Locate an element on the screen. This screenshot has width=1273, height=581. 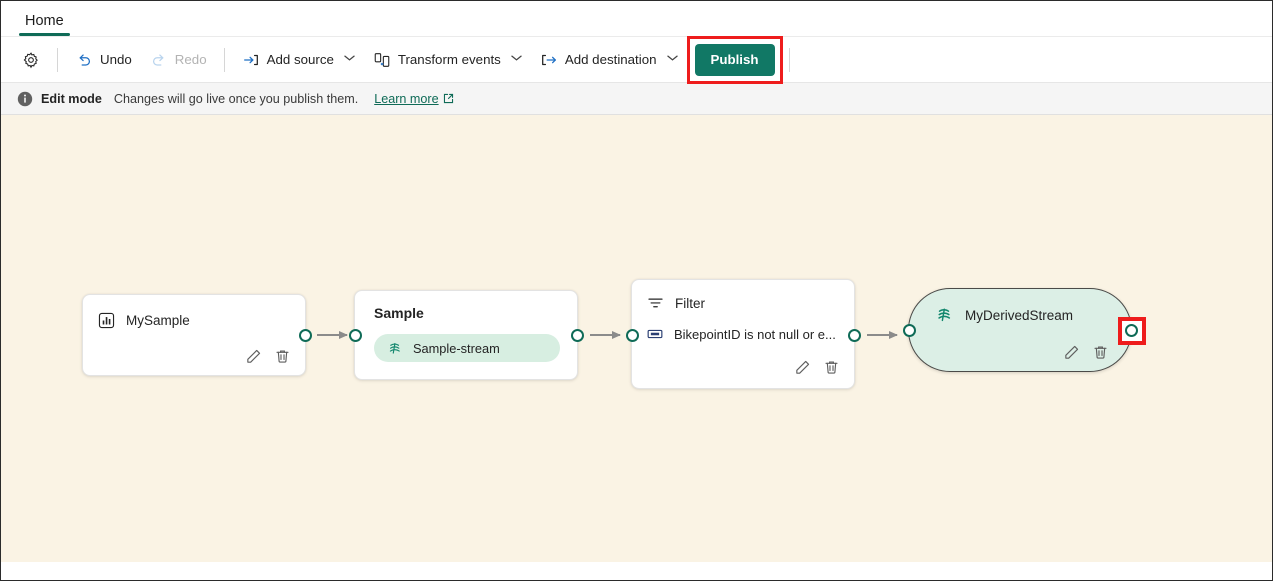
undo-arrow-icon is located at coordinates (84, 60).